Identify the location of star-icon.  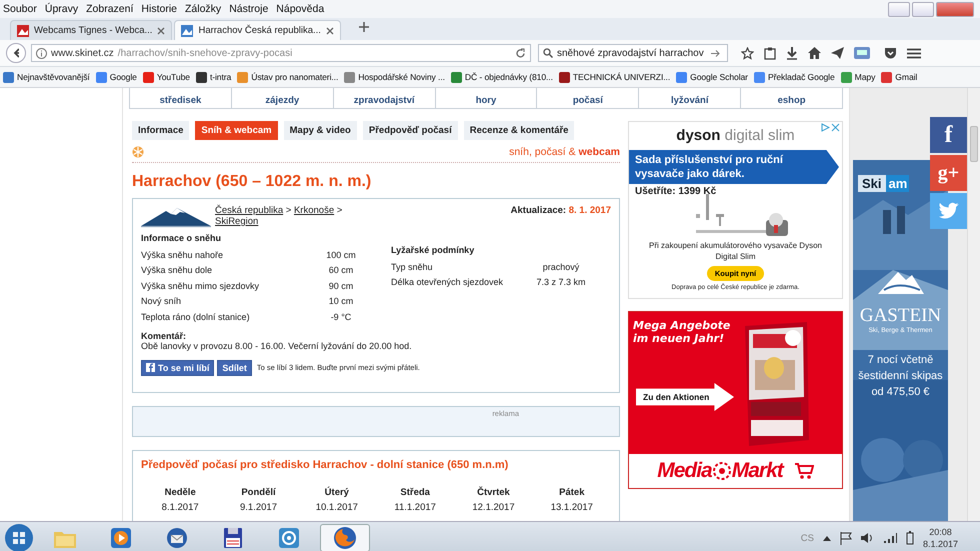
(747, 53).